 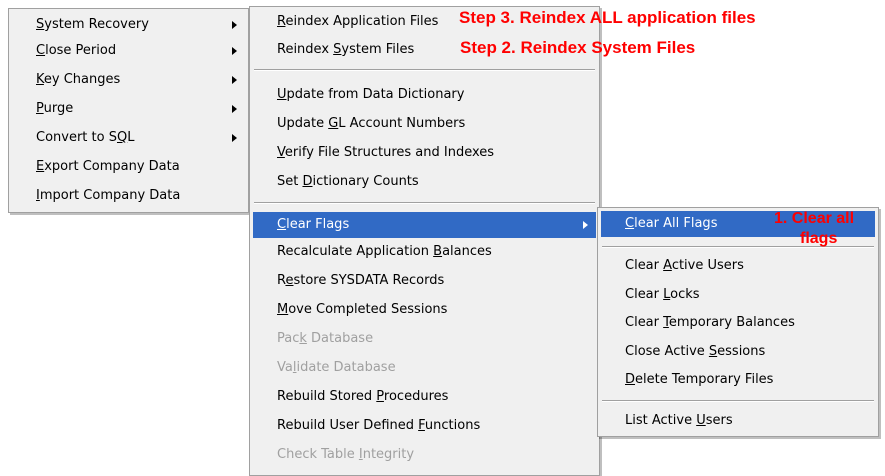 What do you see at coordinates (424, 225) in the screenshot?
I see `menu-item-clear-flags: Clear Flags` at bounding box center [424, 225].